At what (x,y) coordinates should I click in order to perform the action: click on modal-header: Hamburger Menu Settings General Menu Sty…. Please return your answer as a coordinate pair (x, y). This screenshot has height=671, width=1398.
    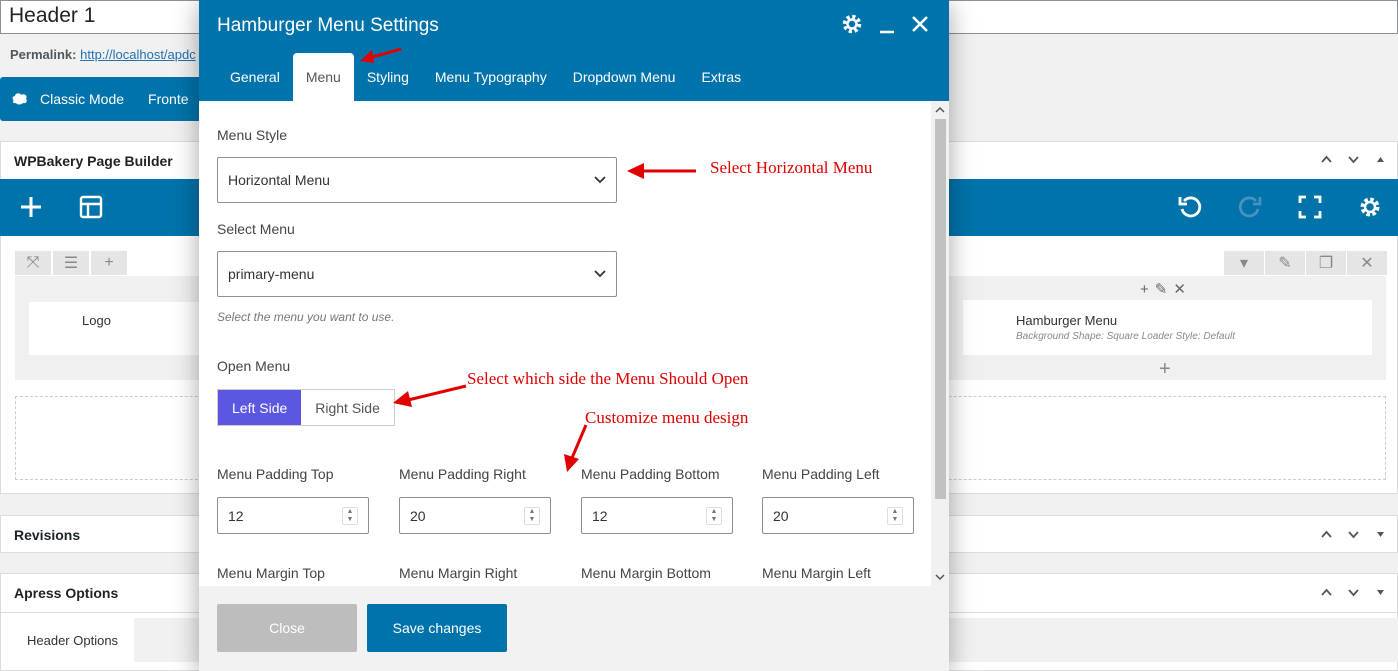
    Looking at the image, I should click on (574, 50).